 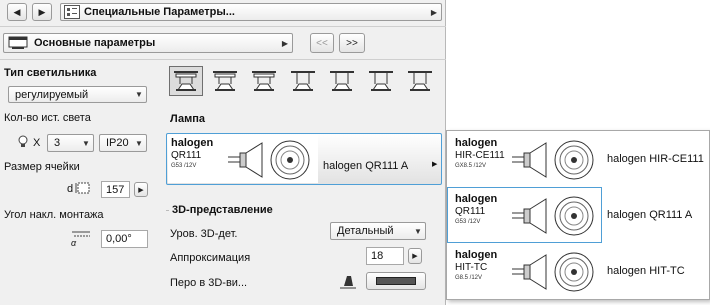 What do you see at coordinates (37, 143) in the screenshot?
I see `source-x-label: X` at bounding box center [37, 143].